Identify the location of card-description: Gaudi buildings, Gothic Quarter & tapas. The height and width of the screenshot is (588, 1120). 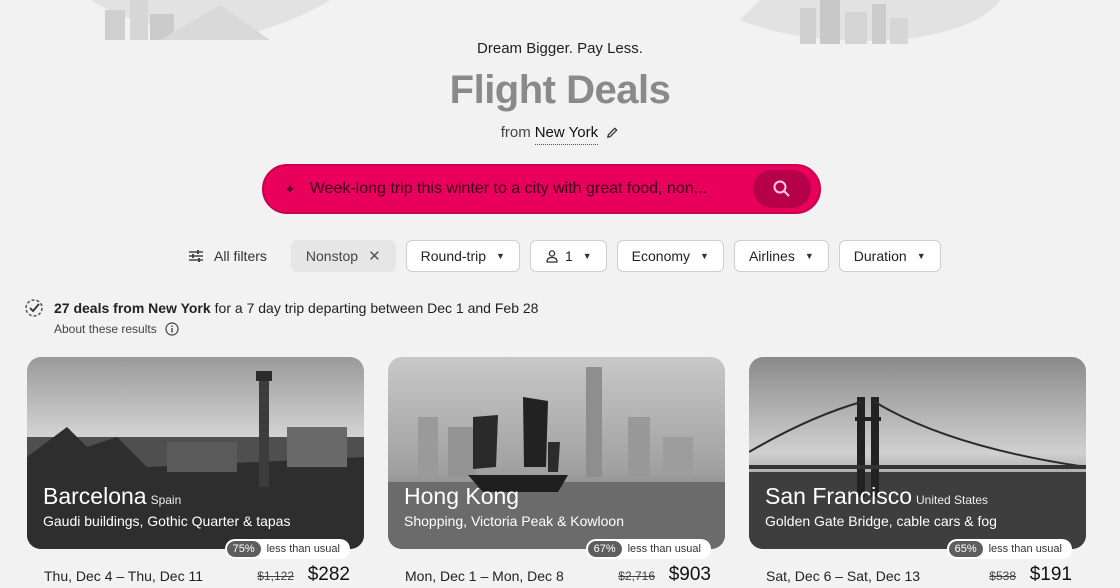
(167, 521).